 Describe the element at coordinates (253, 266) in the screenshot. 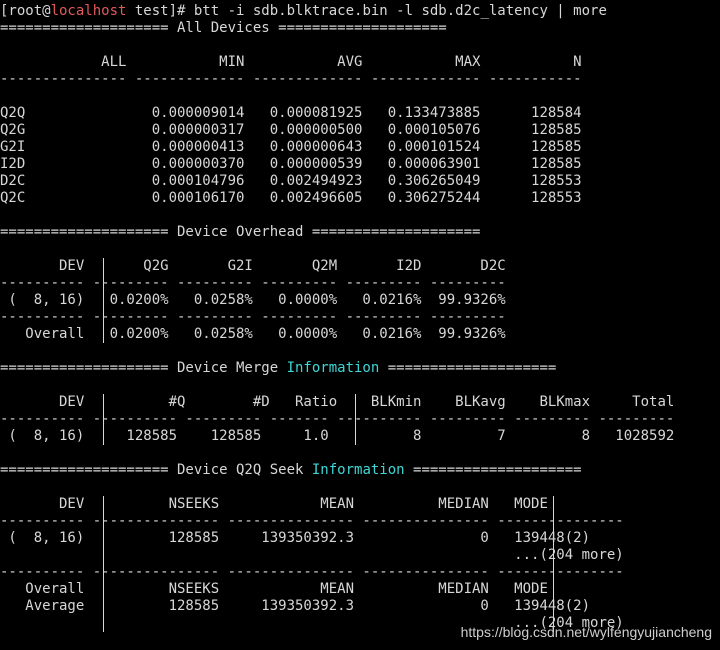

I see `device-overhead-column-header: DEV Q2G G2I Q2M I2D D2C` at that location.